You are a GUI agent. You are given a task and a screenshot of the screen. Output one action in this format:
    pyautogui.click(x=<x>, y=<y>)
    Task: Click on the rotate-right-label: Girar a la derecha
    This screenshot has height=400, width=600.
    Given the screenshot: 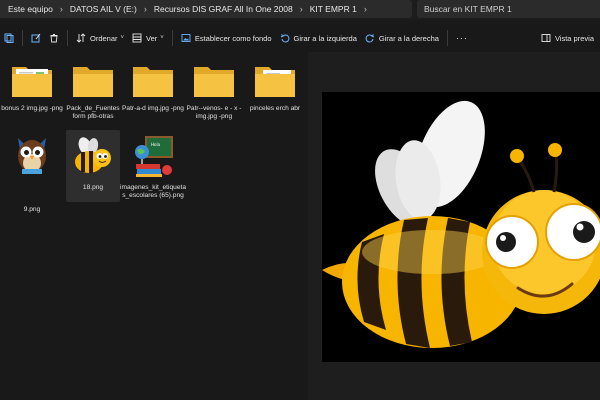 What is the action you would take?
    pyautogui.click(x=408, y=38)
    